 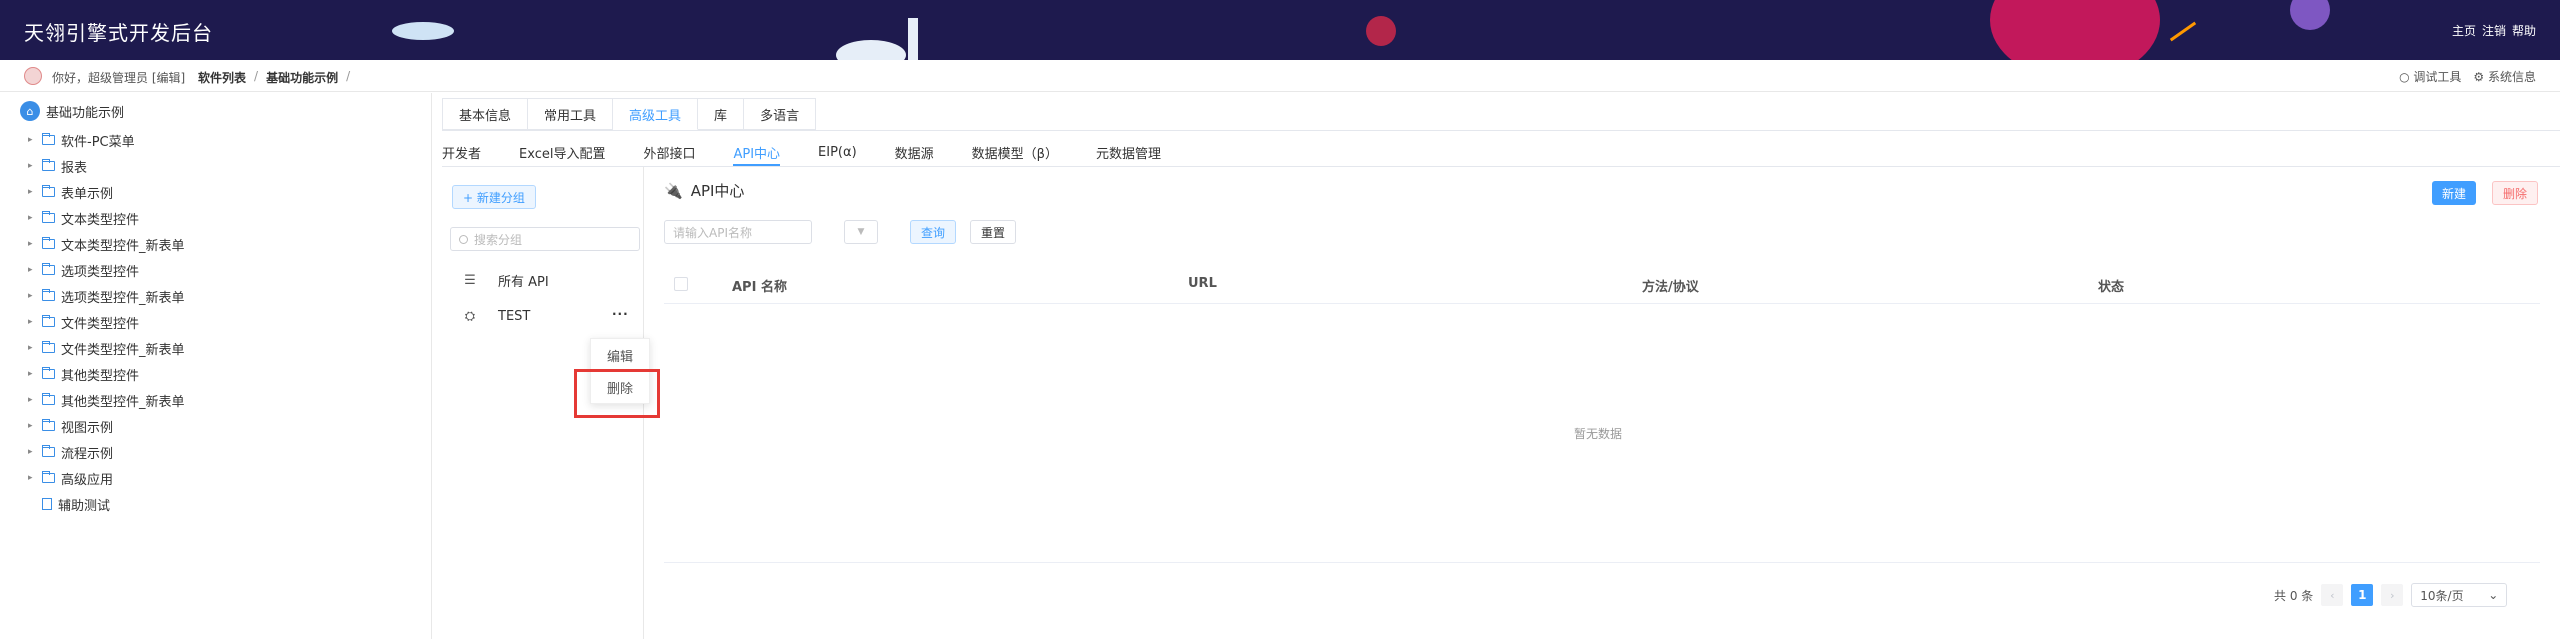 What do you see at coordinates (2362, 595) in the screenshot?
I see `page-number-current: 1` at bounding box center [2362, 595].